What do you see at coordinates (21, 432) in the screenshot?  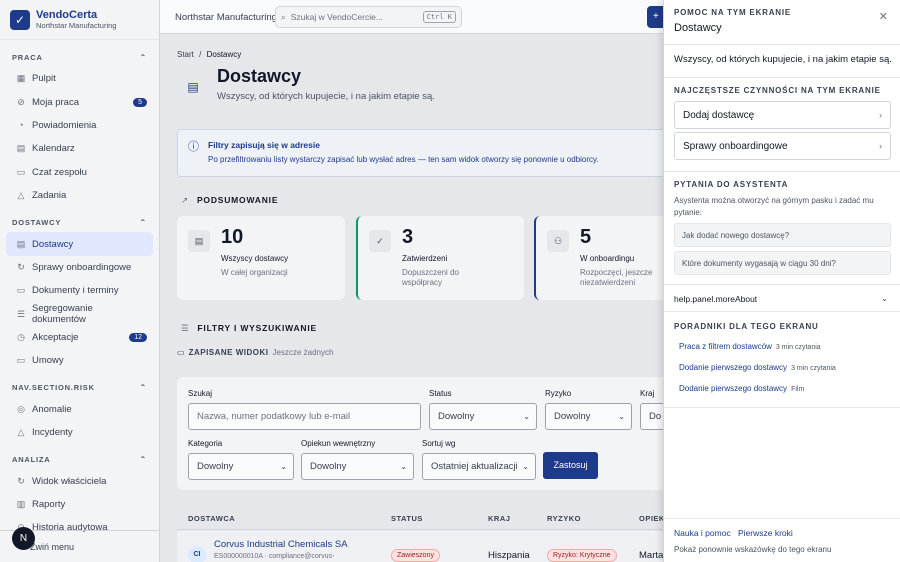 I see `nav-icon: △` at bounding box center [21, 432].